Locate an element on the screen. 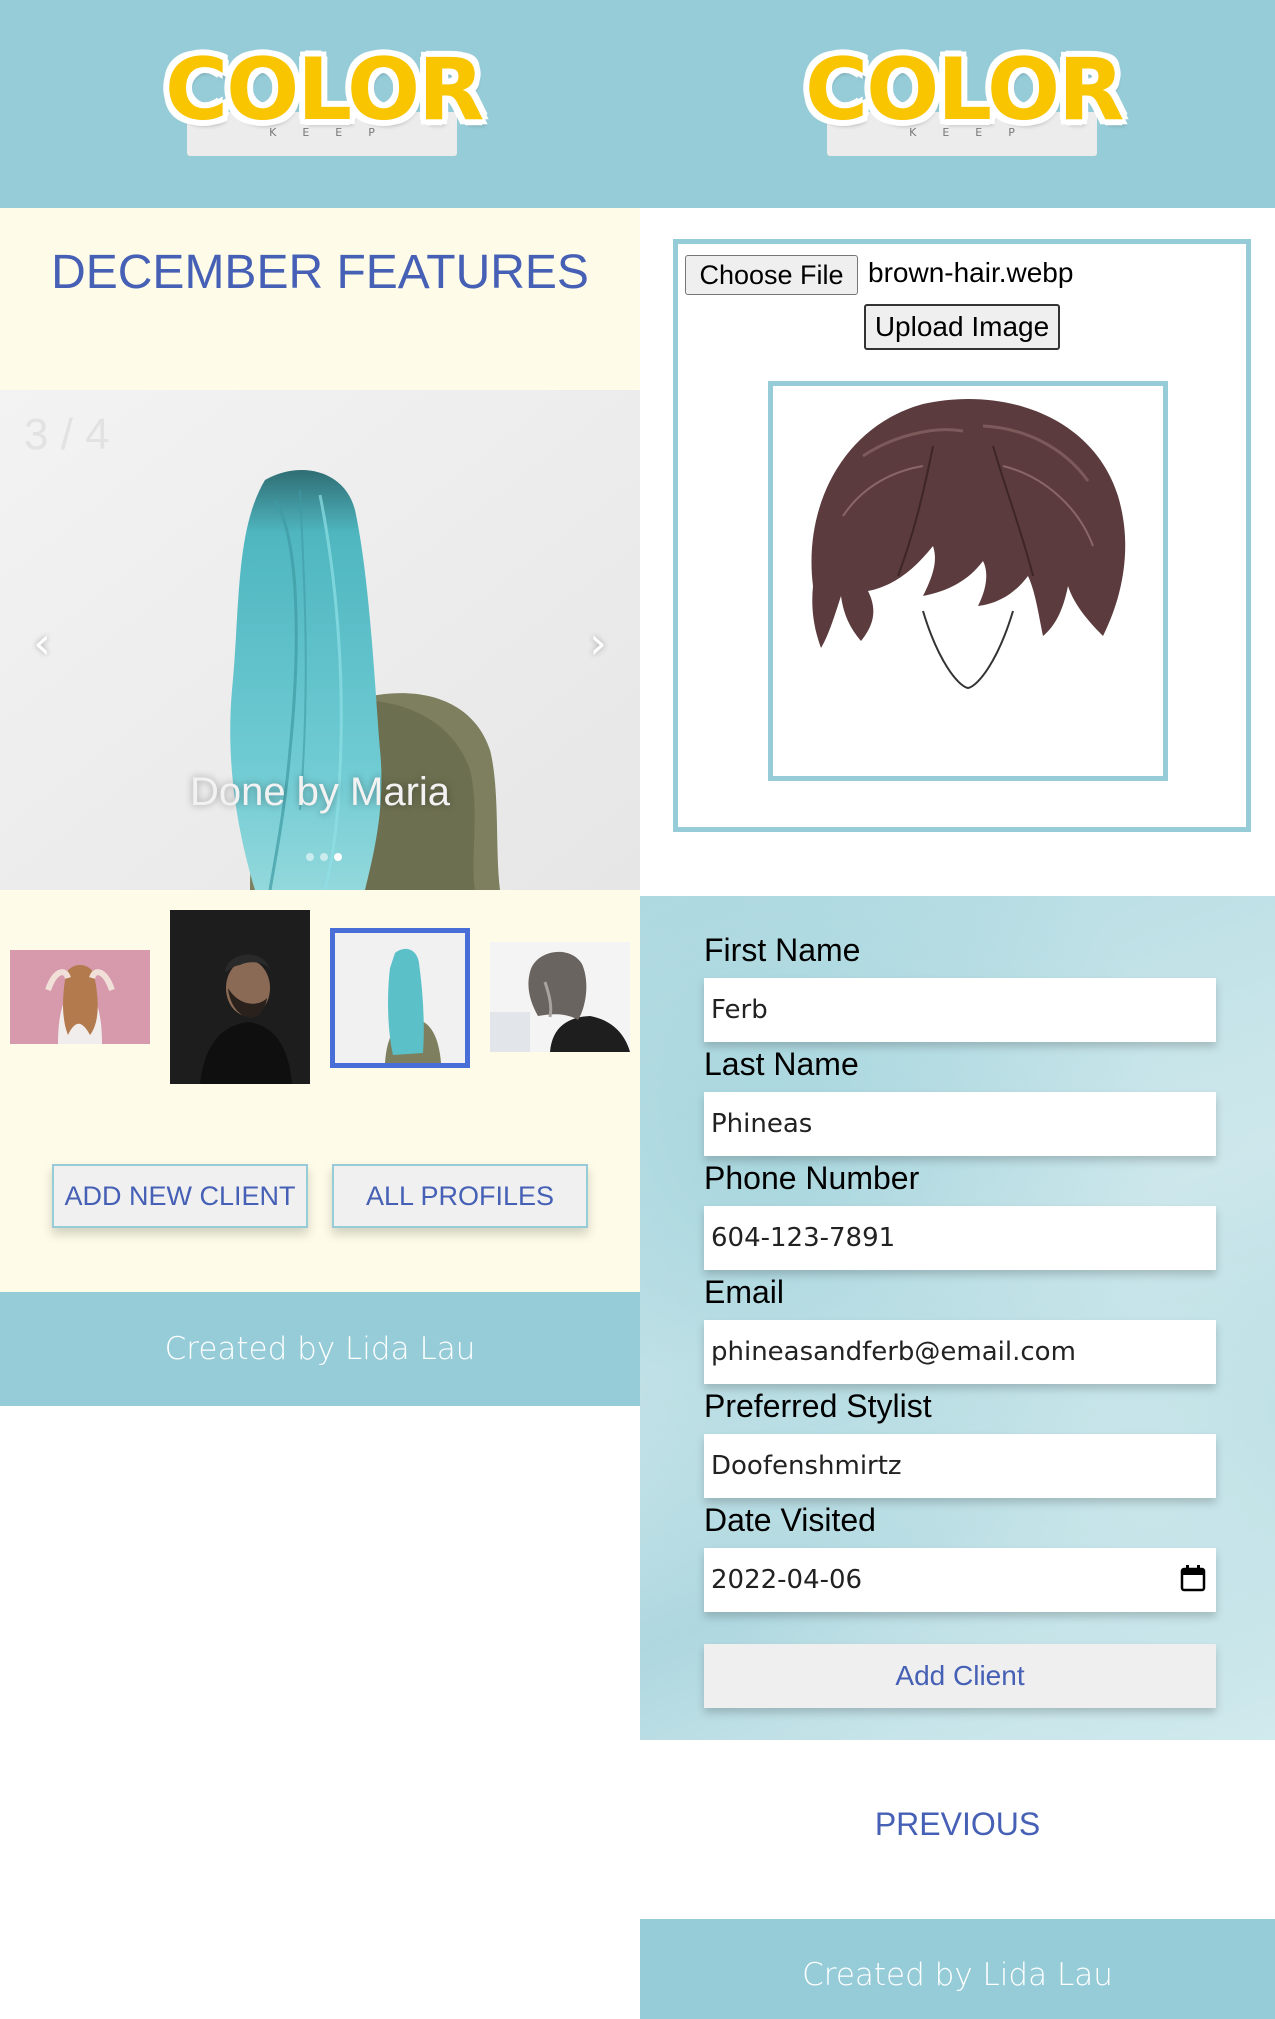 The image size is (1275, 2019). carousel-indicators is located at coordinates (327, 853).